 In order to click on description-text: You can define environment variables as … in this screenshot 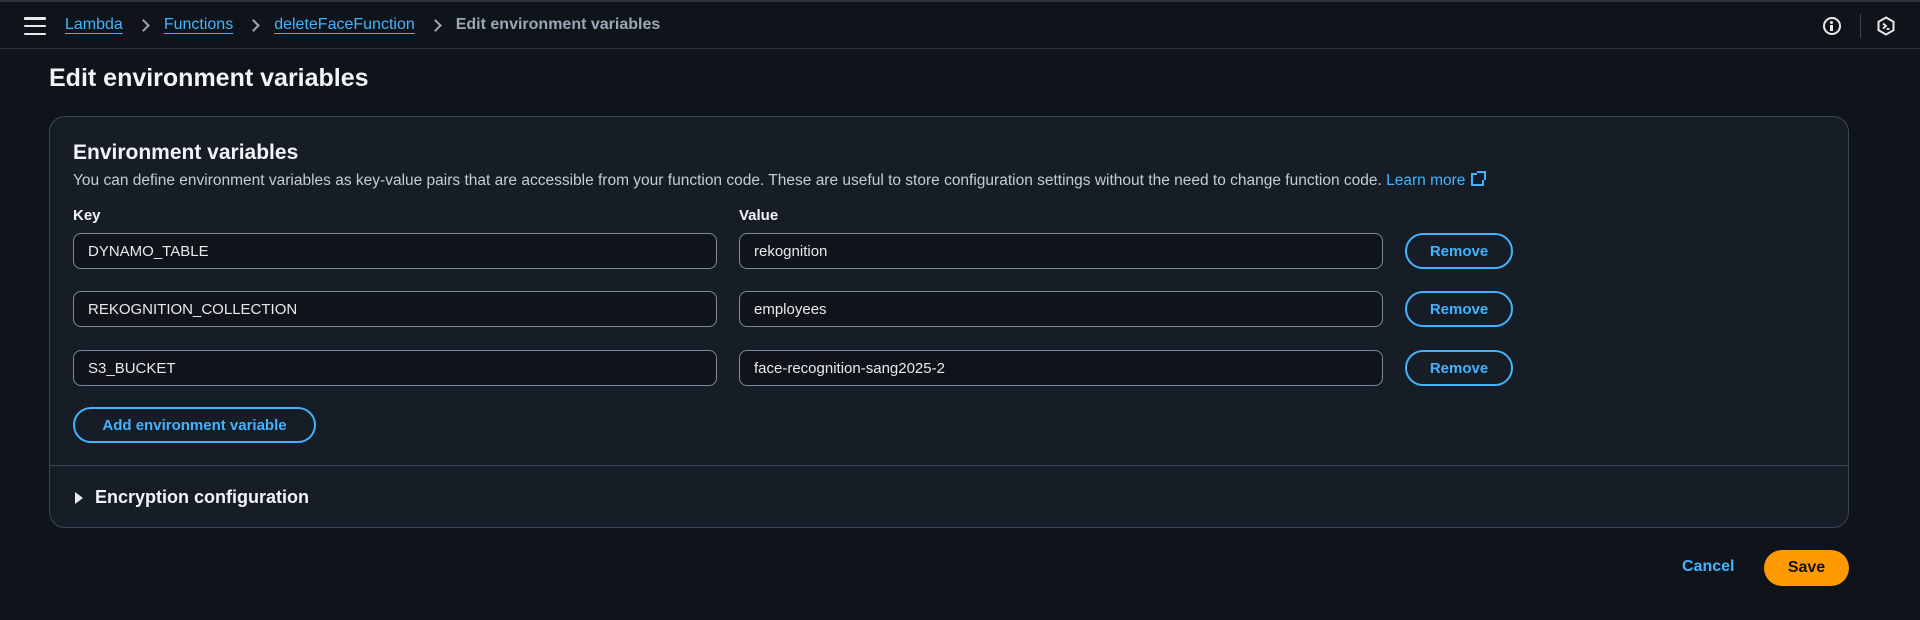, I will do `click(727, 180)`.